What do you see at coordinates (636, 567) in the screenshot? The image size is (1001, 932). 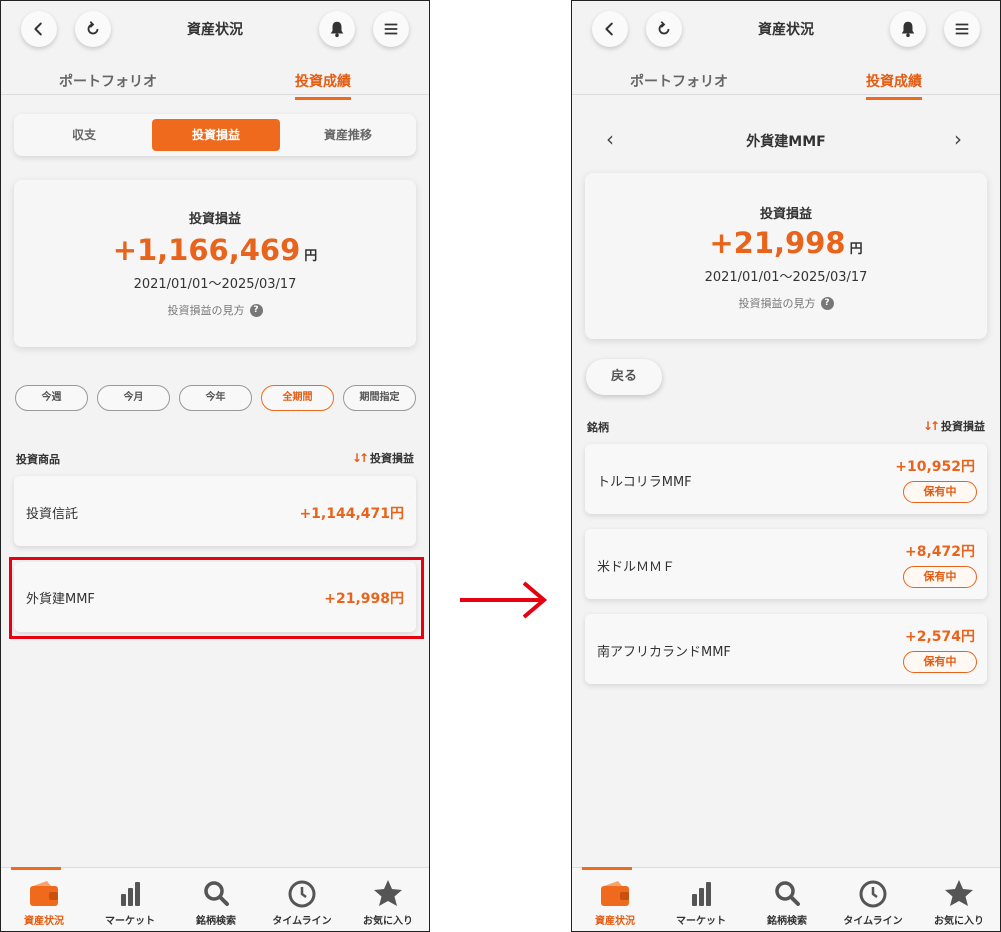 I see `item-name: 米ドルＭＭＦ` at bounding box center [636, 567].